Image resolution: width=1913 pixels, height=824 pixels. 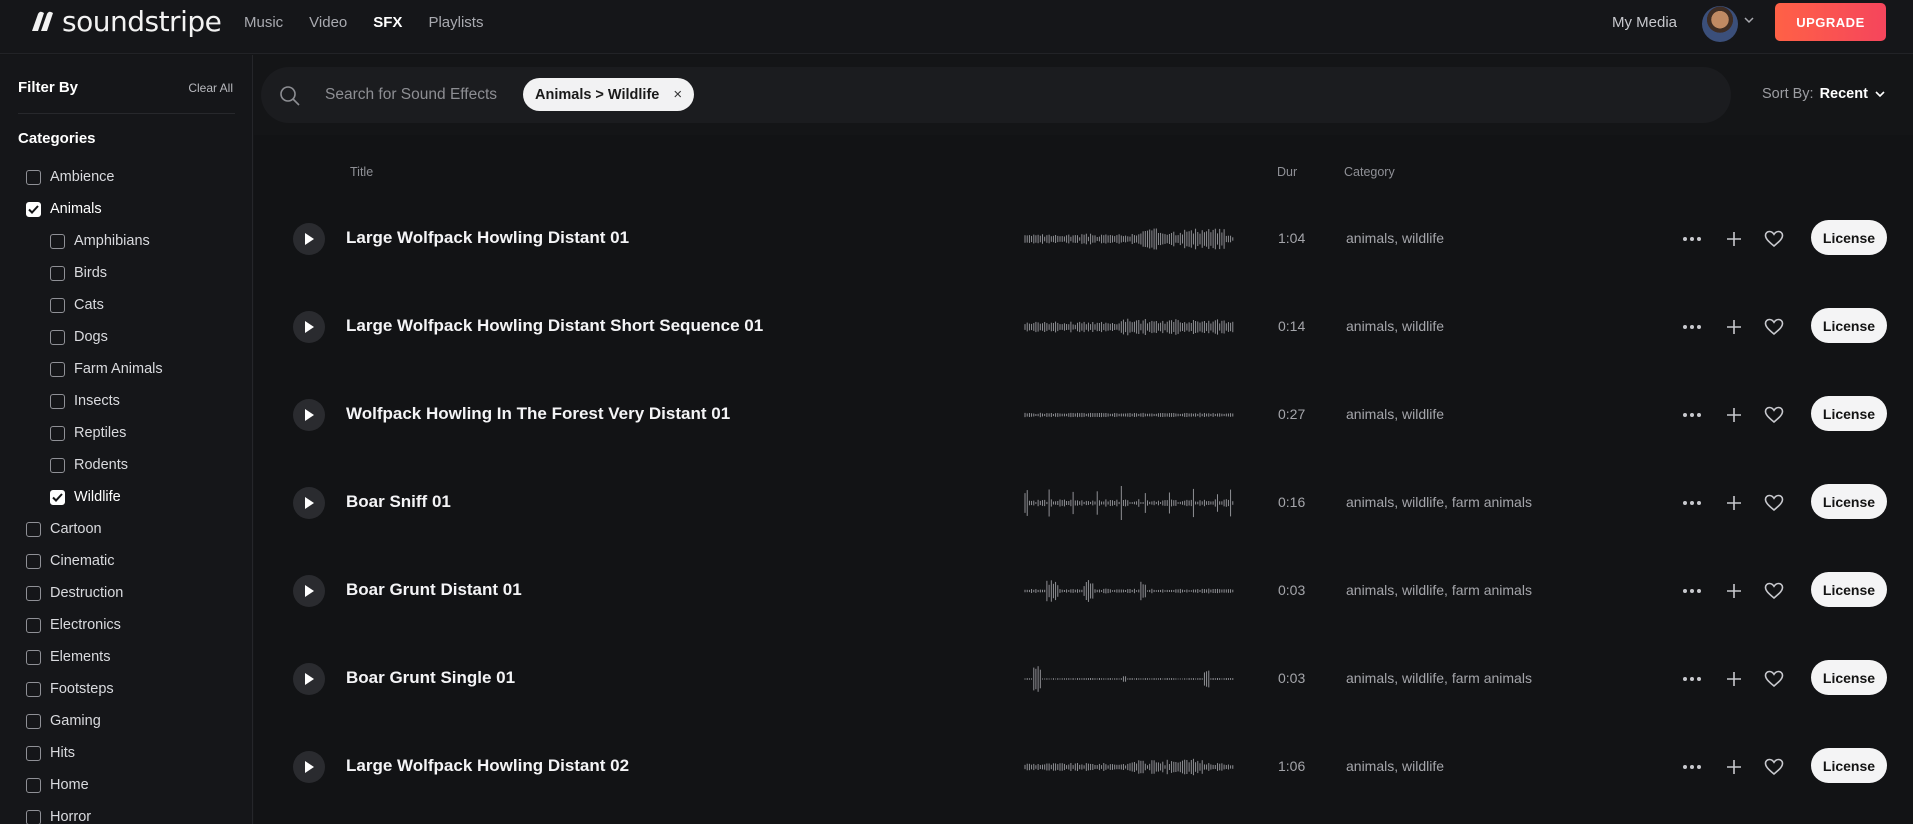 What do you see at coordinates (126, 625) in the screenshot?
I see `category-item: Electronics` at bounding box center [126, 625].